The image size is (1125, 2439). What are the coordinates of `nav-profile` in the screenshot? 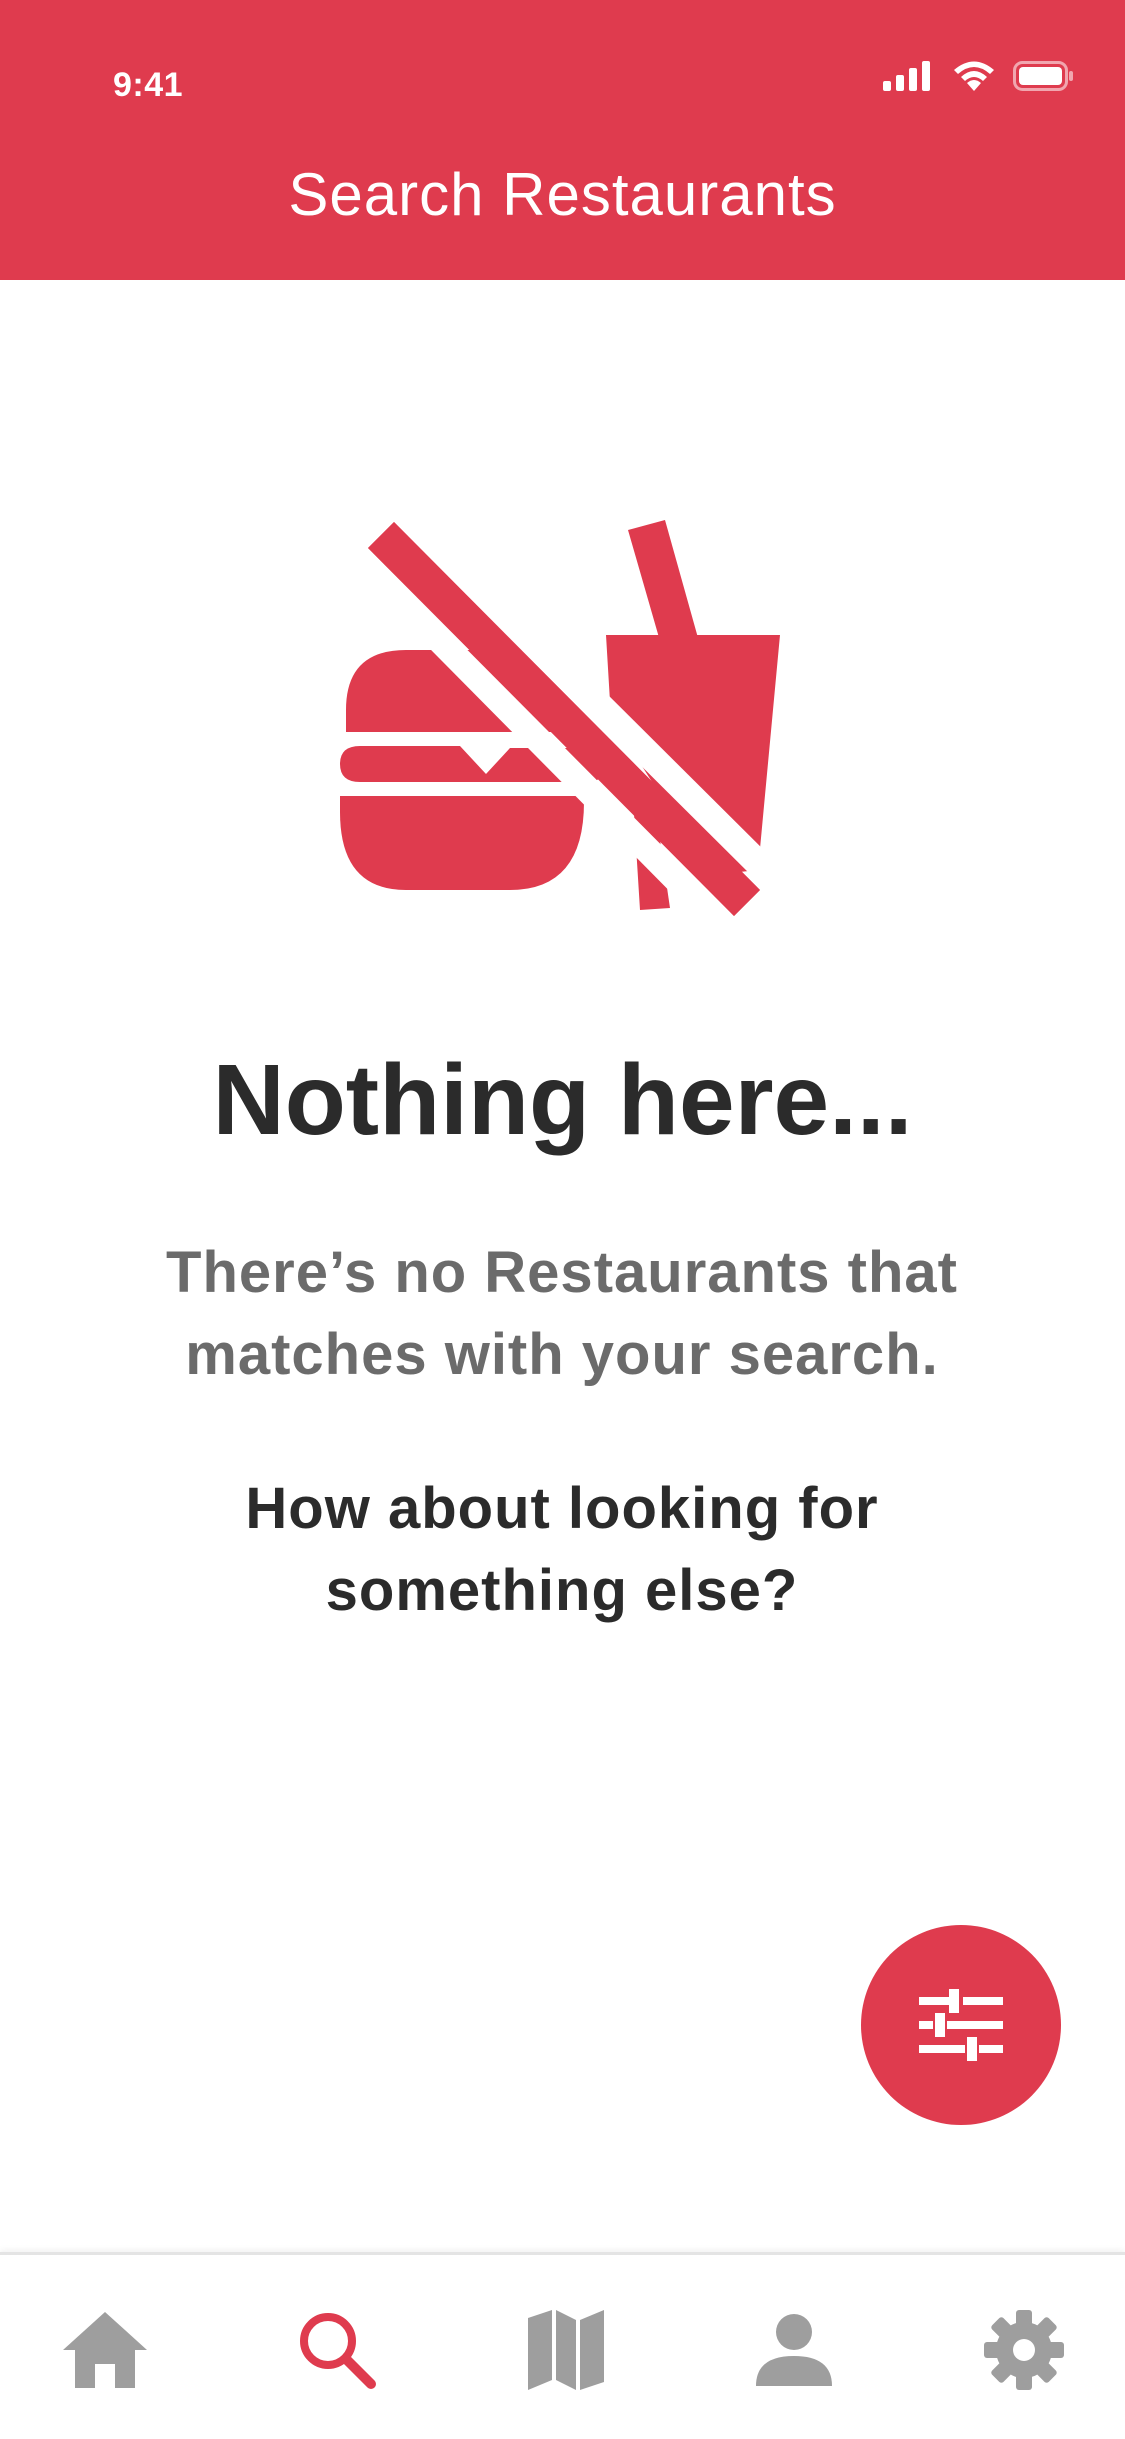 It's located at (794, 2350).